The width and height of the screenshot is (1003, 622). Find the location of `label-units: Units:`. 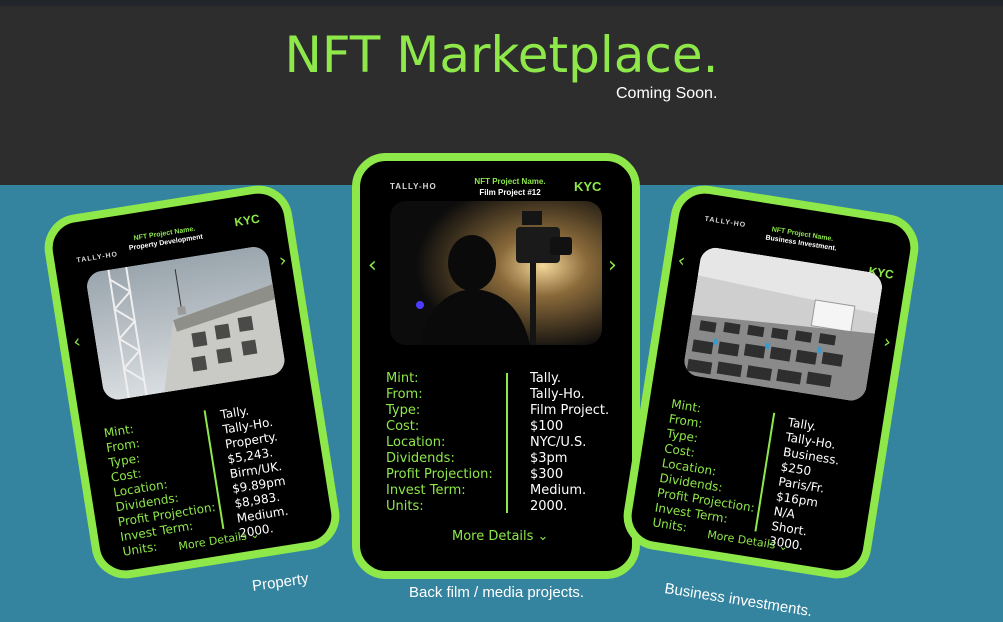

label-units: Units: is located at coordinates (405, 506).